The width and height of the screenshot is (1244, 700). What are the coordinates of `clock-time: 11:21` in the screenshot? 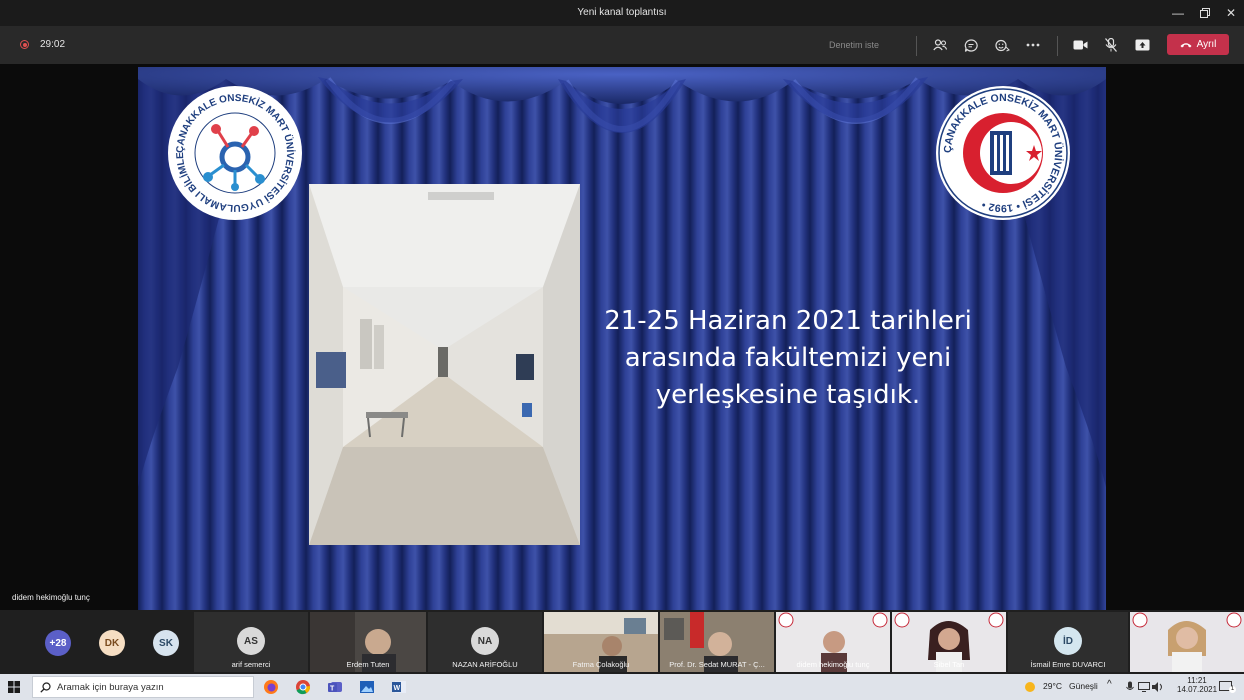 It's located at (1197, 680).